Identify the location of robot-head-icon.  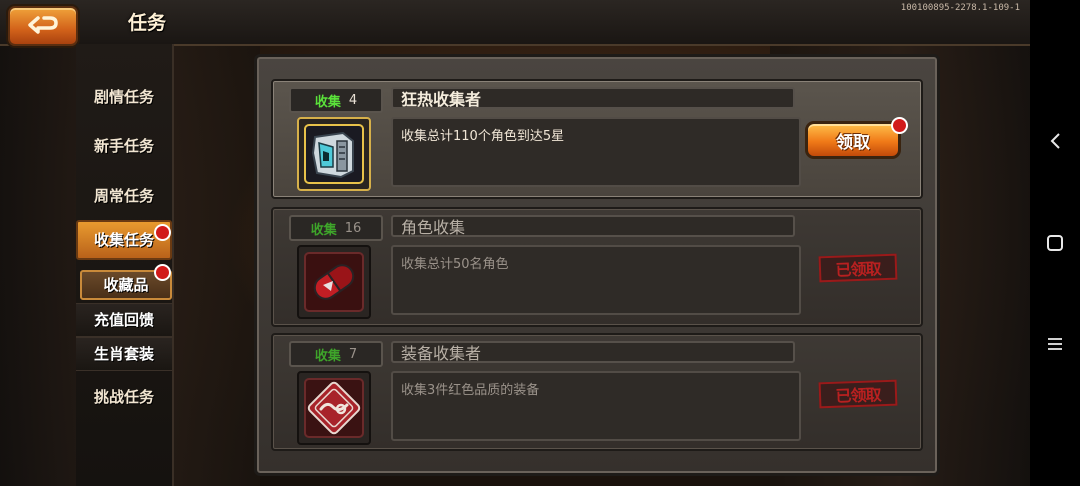
(334, 154).